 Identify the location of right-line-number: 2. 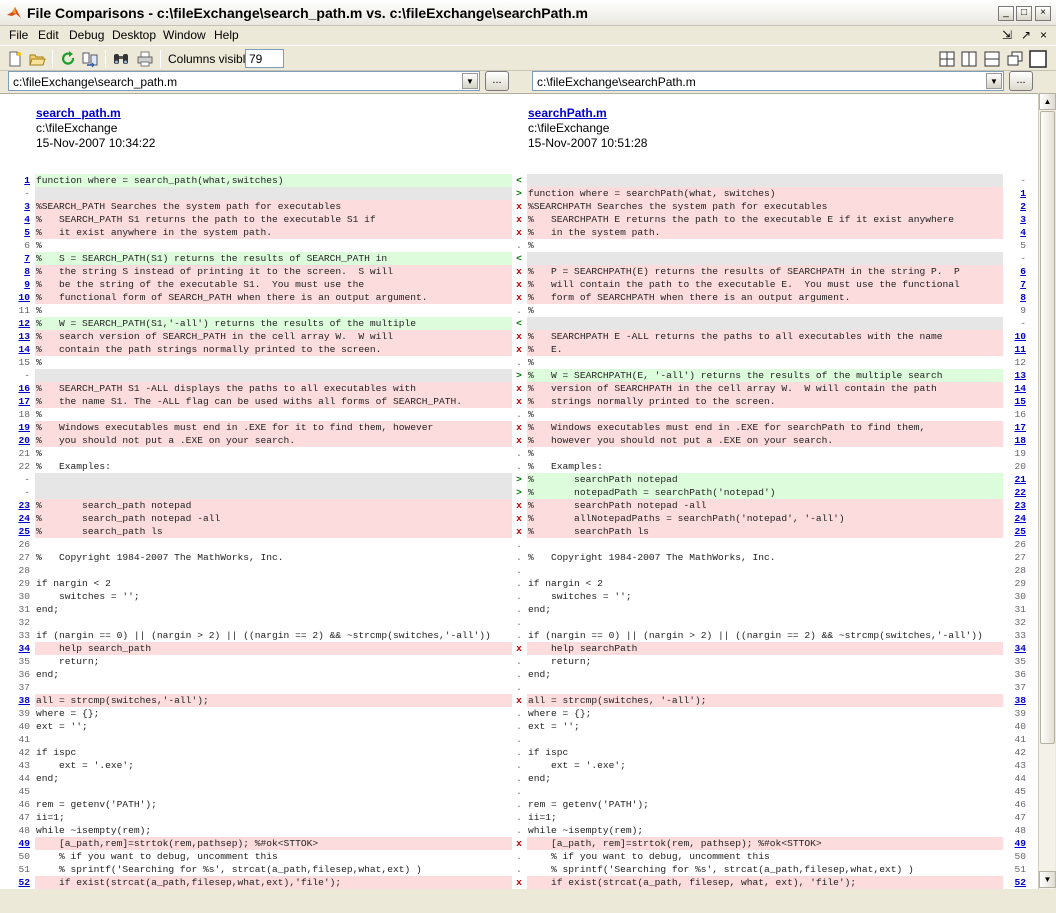
(1016, 206).